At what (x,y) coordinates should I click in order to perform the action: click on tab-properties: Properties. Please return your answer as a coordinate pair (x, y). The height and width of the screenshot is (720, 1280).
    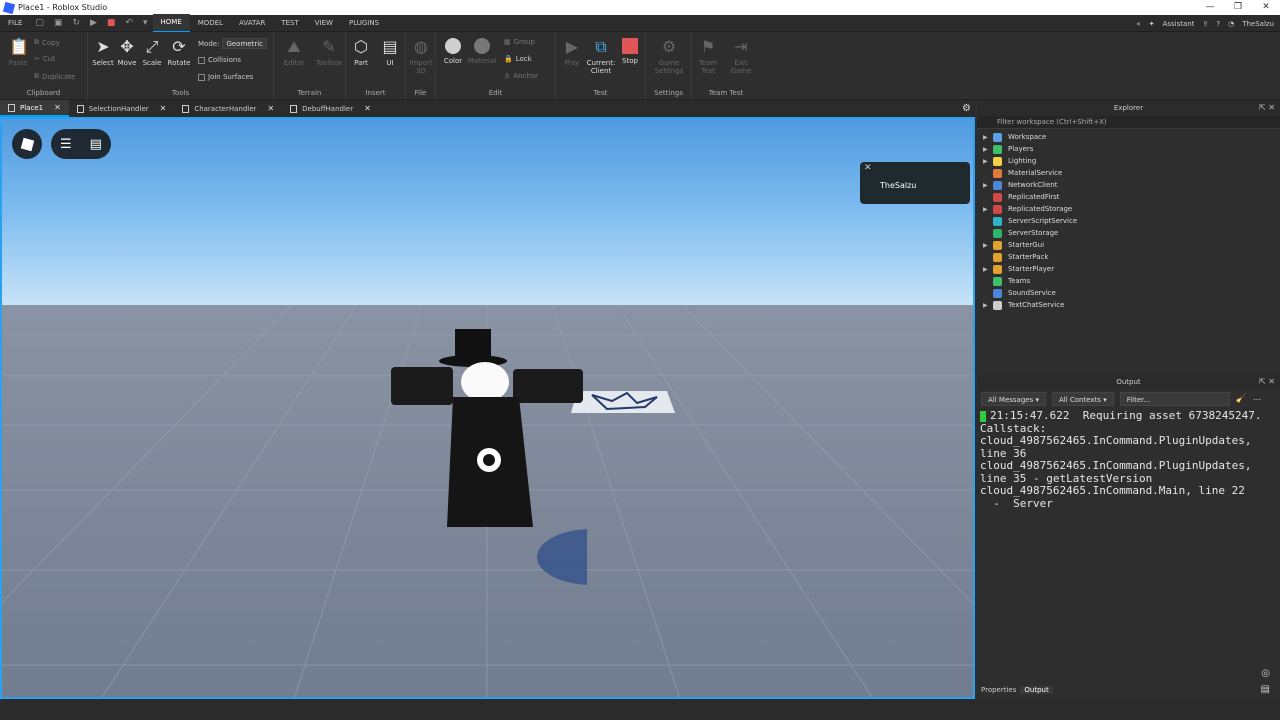
    Looking at the image, I should click on (998, 690).